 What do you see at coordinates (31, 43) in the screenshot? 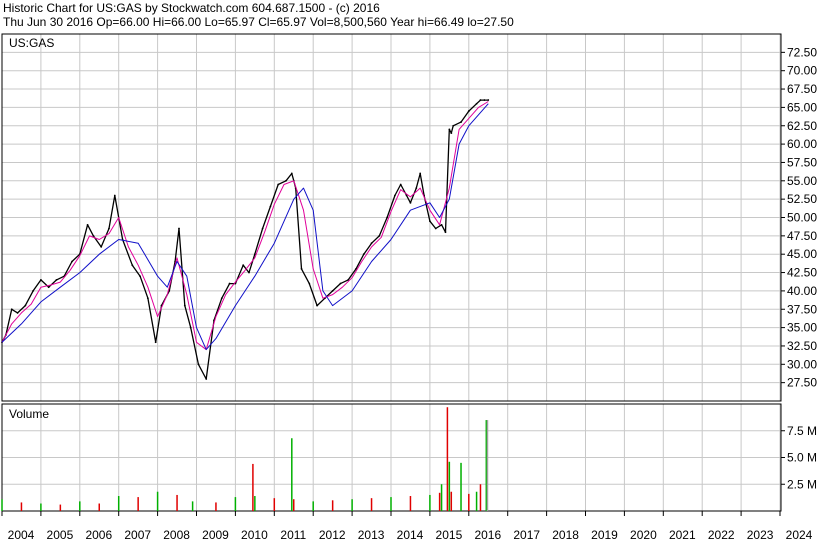
I see `price-panel-title: US:GAS` at bounding box center [31, 43].